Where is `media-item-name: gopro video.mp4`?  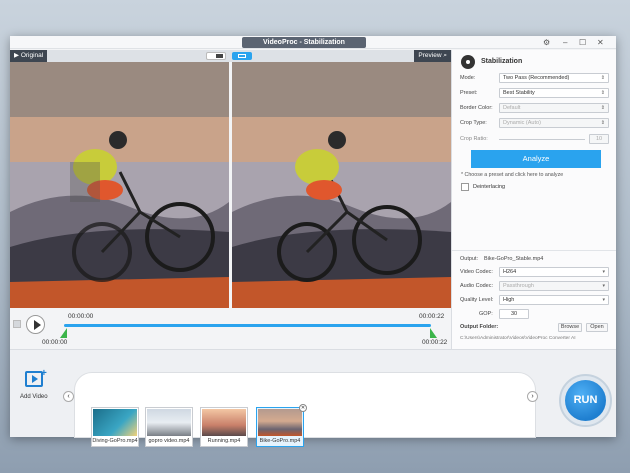 media-item-name: gopro video.mp4 is located at coordinates (169, 441).